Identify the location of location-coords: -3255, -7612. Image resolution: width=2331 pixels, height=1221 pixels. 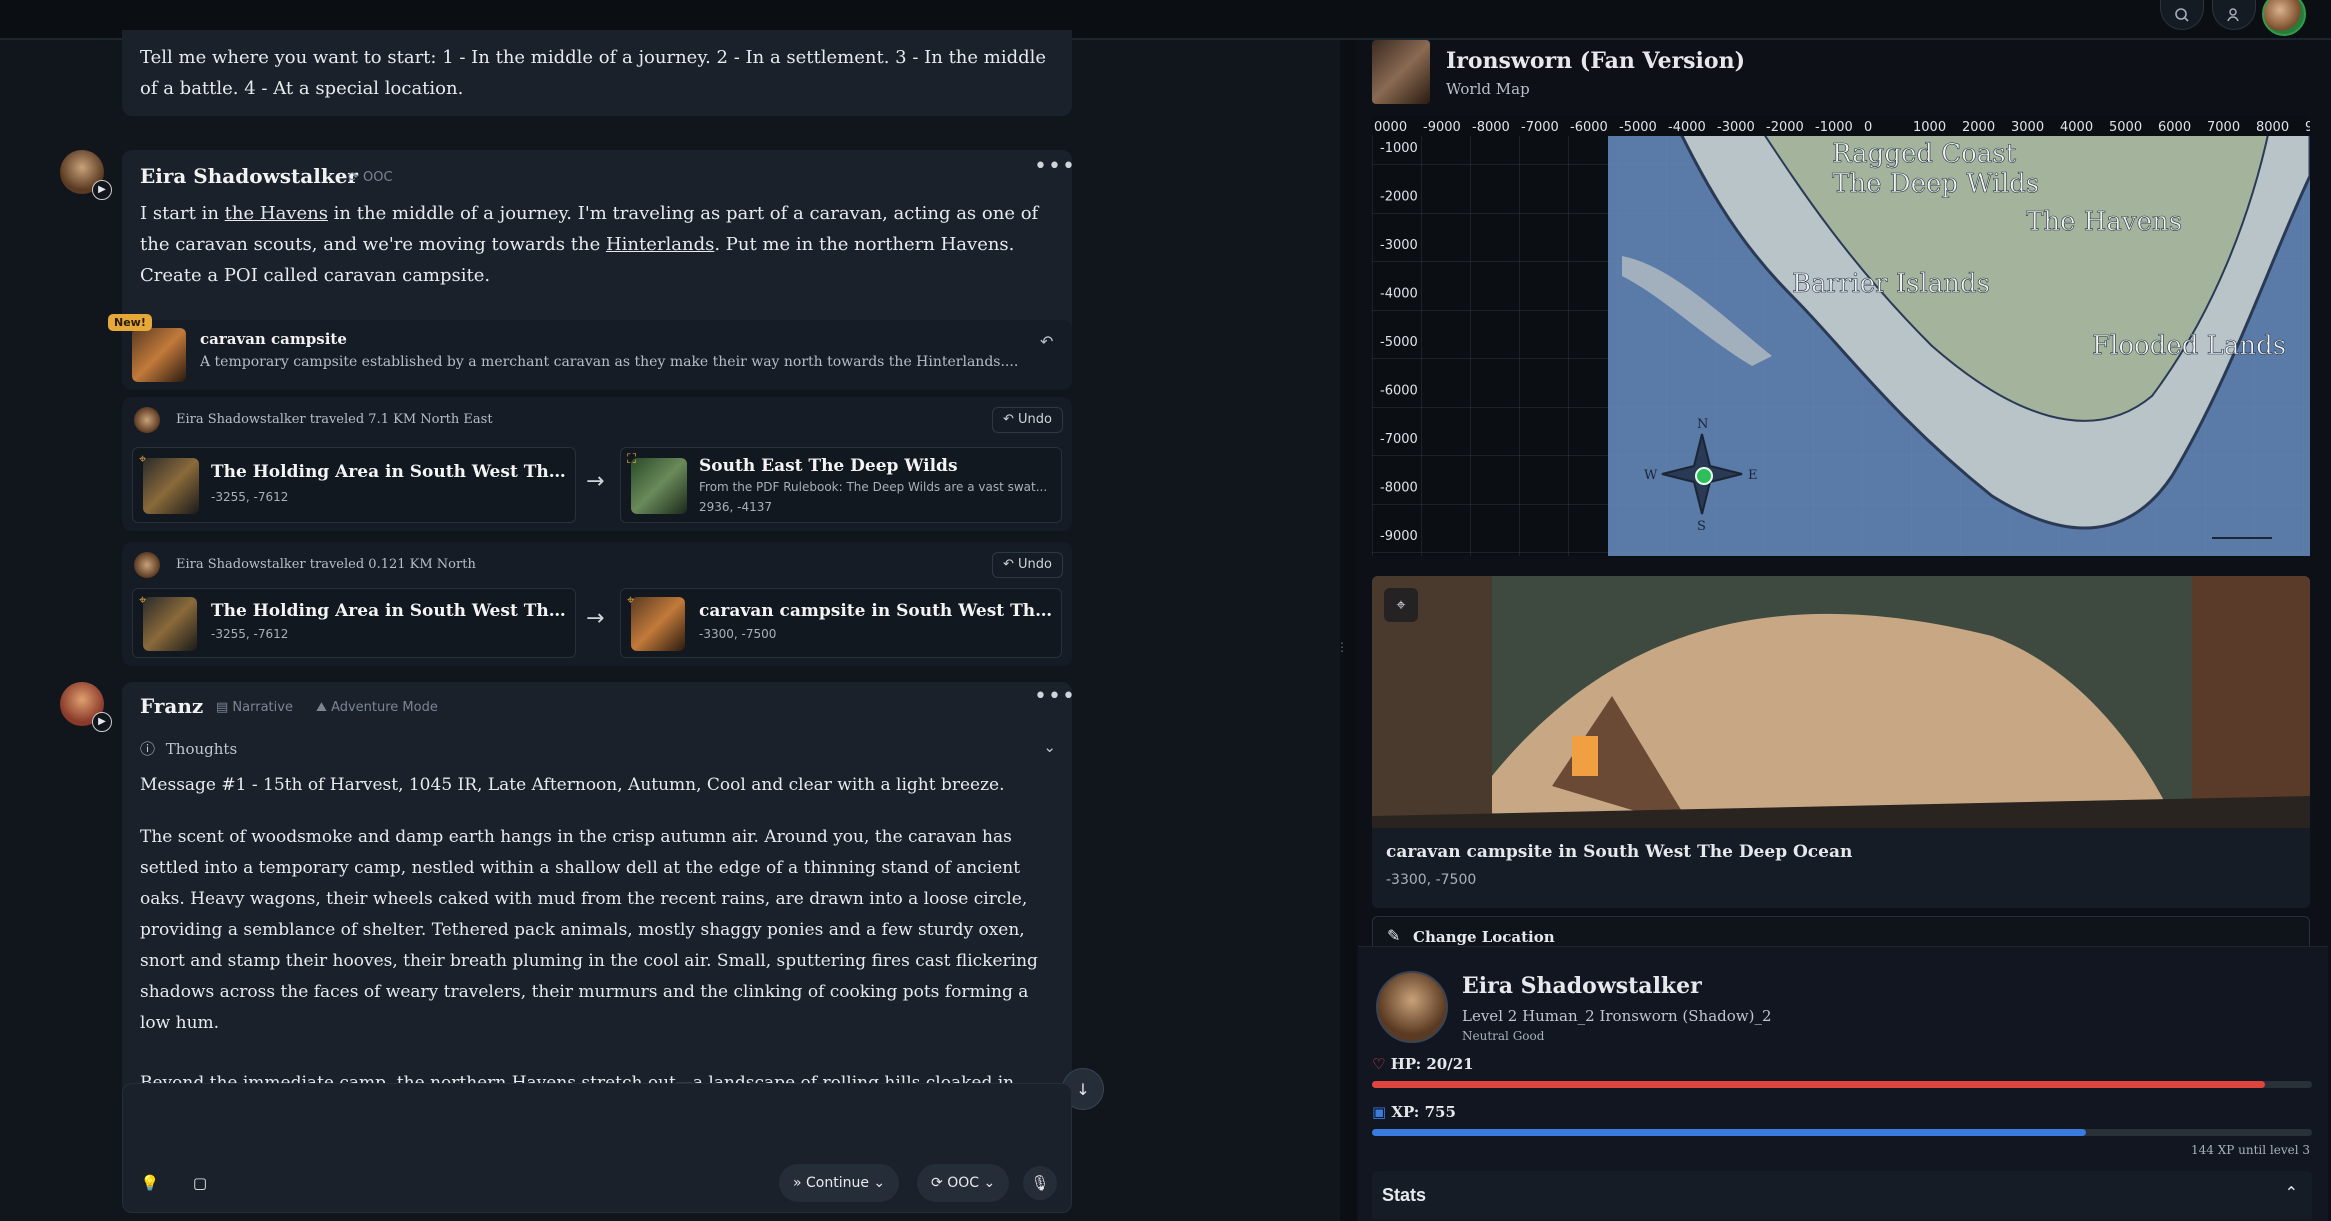
(250, 634).